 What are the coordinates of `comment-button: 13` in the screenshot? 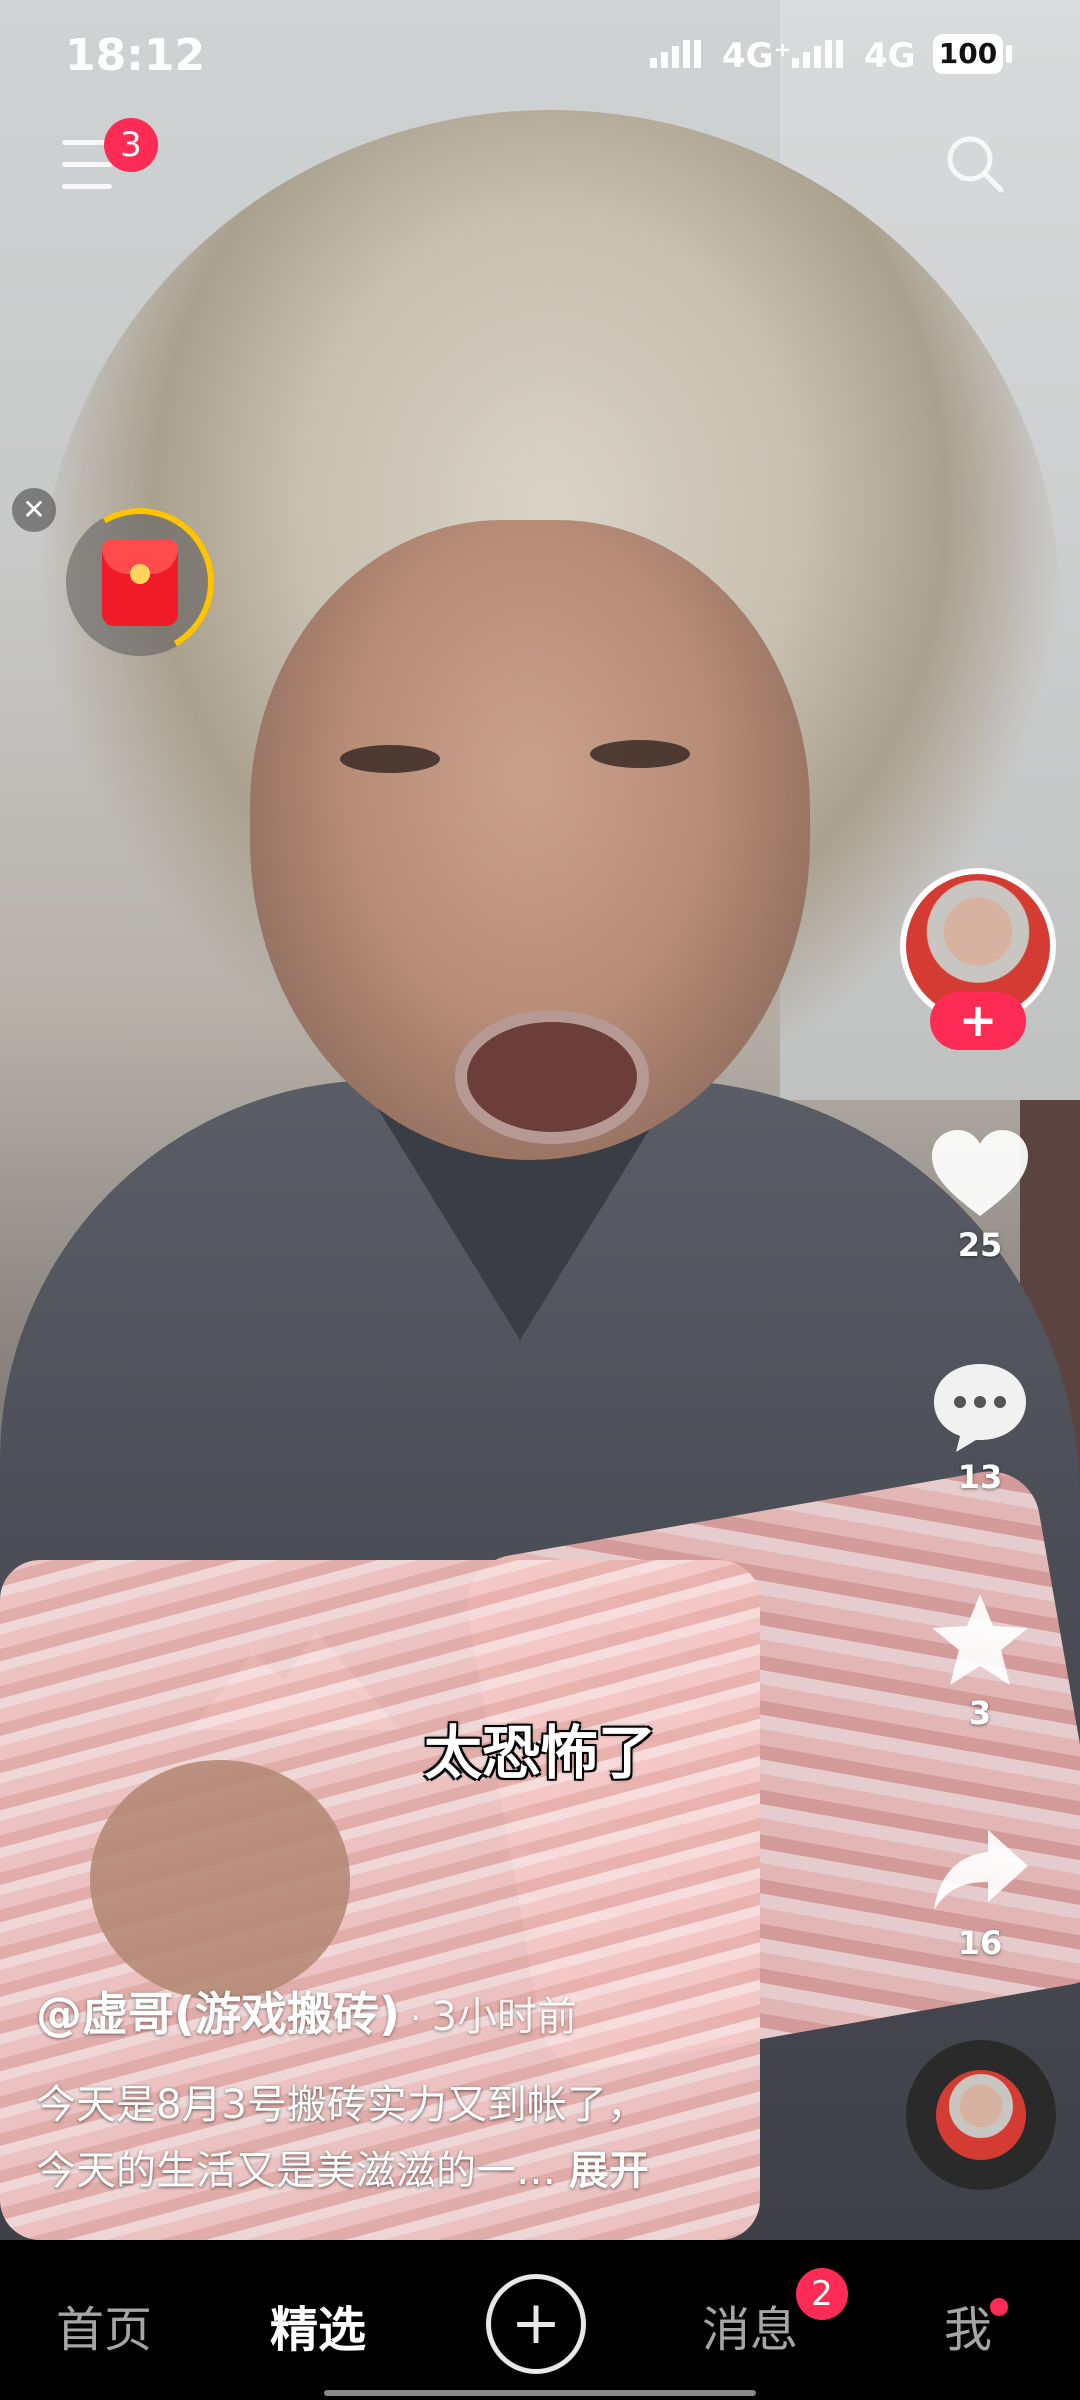 It's located at (980, 1427).